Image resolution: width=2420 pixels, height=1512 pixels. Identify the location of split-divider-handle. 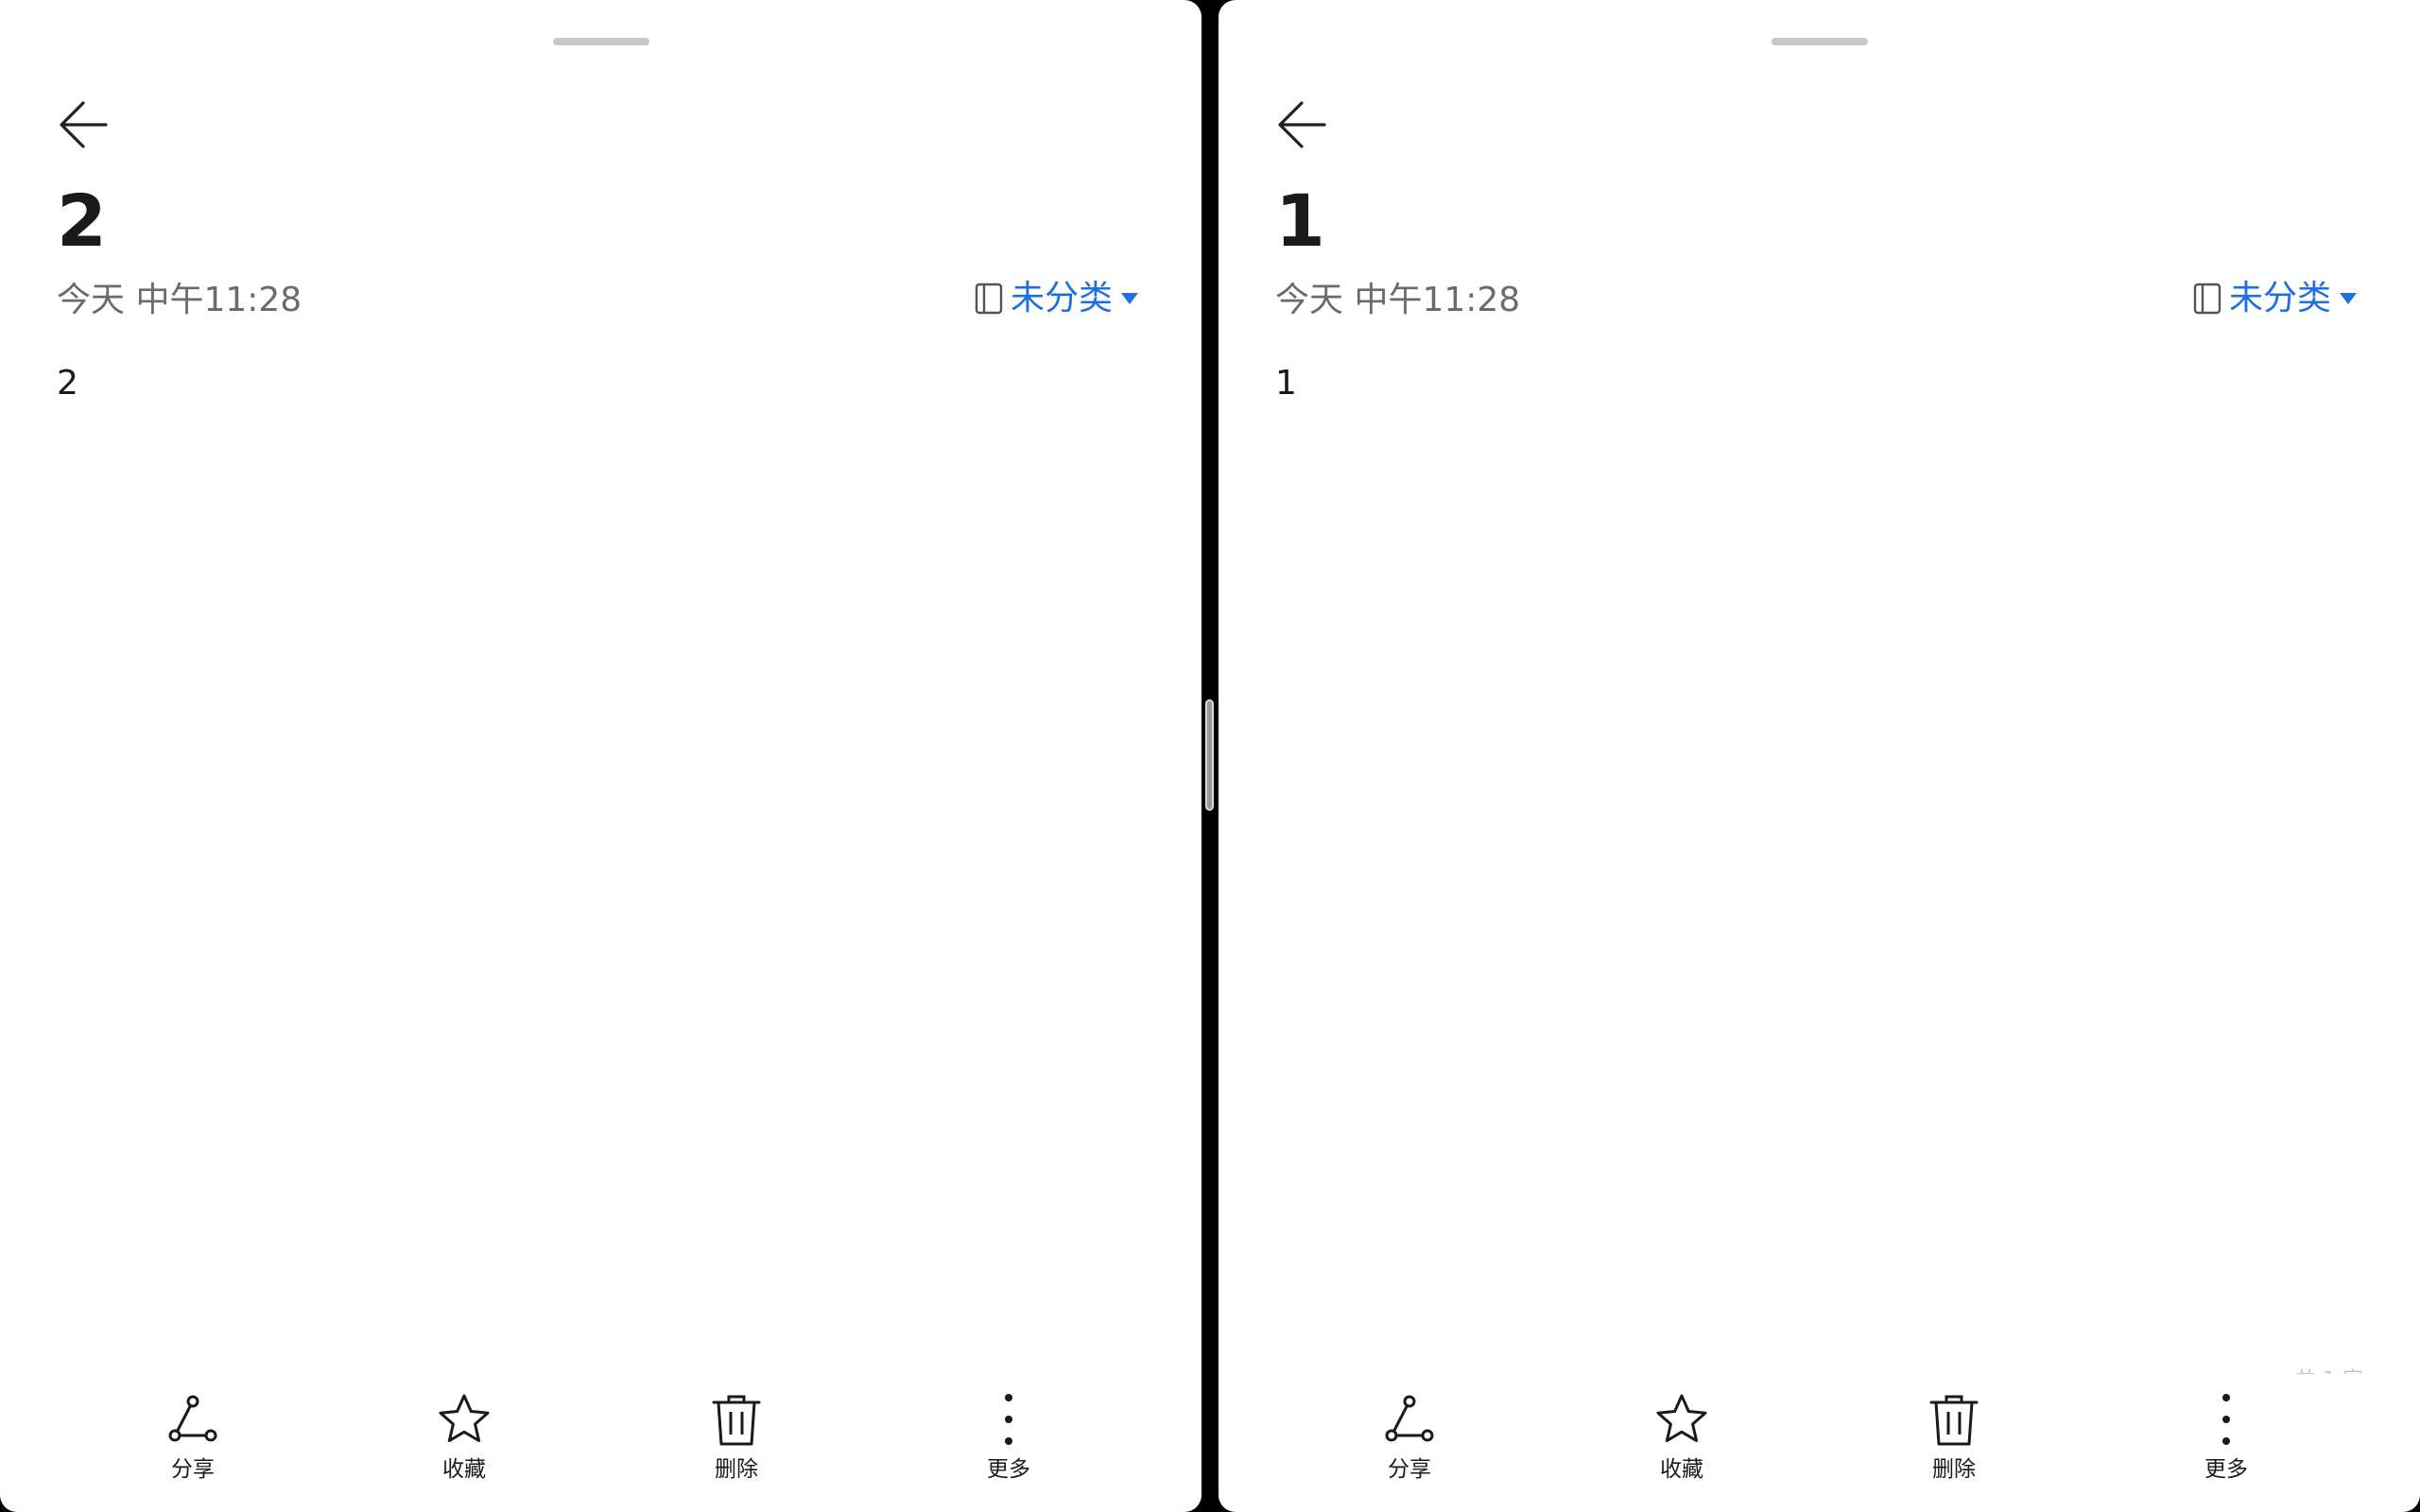
(1210, 755).